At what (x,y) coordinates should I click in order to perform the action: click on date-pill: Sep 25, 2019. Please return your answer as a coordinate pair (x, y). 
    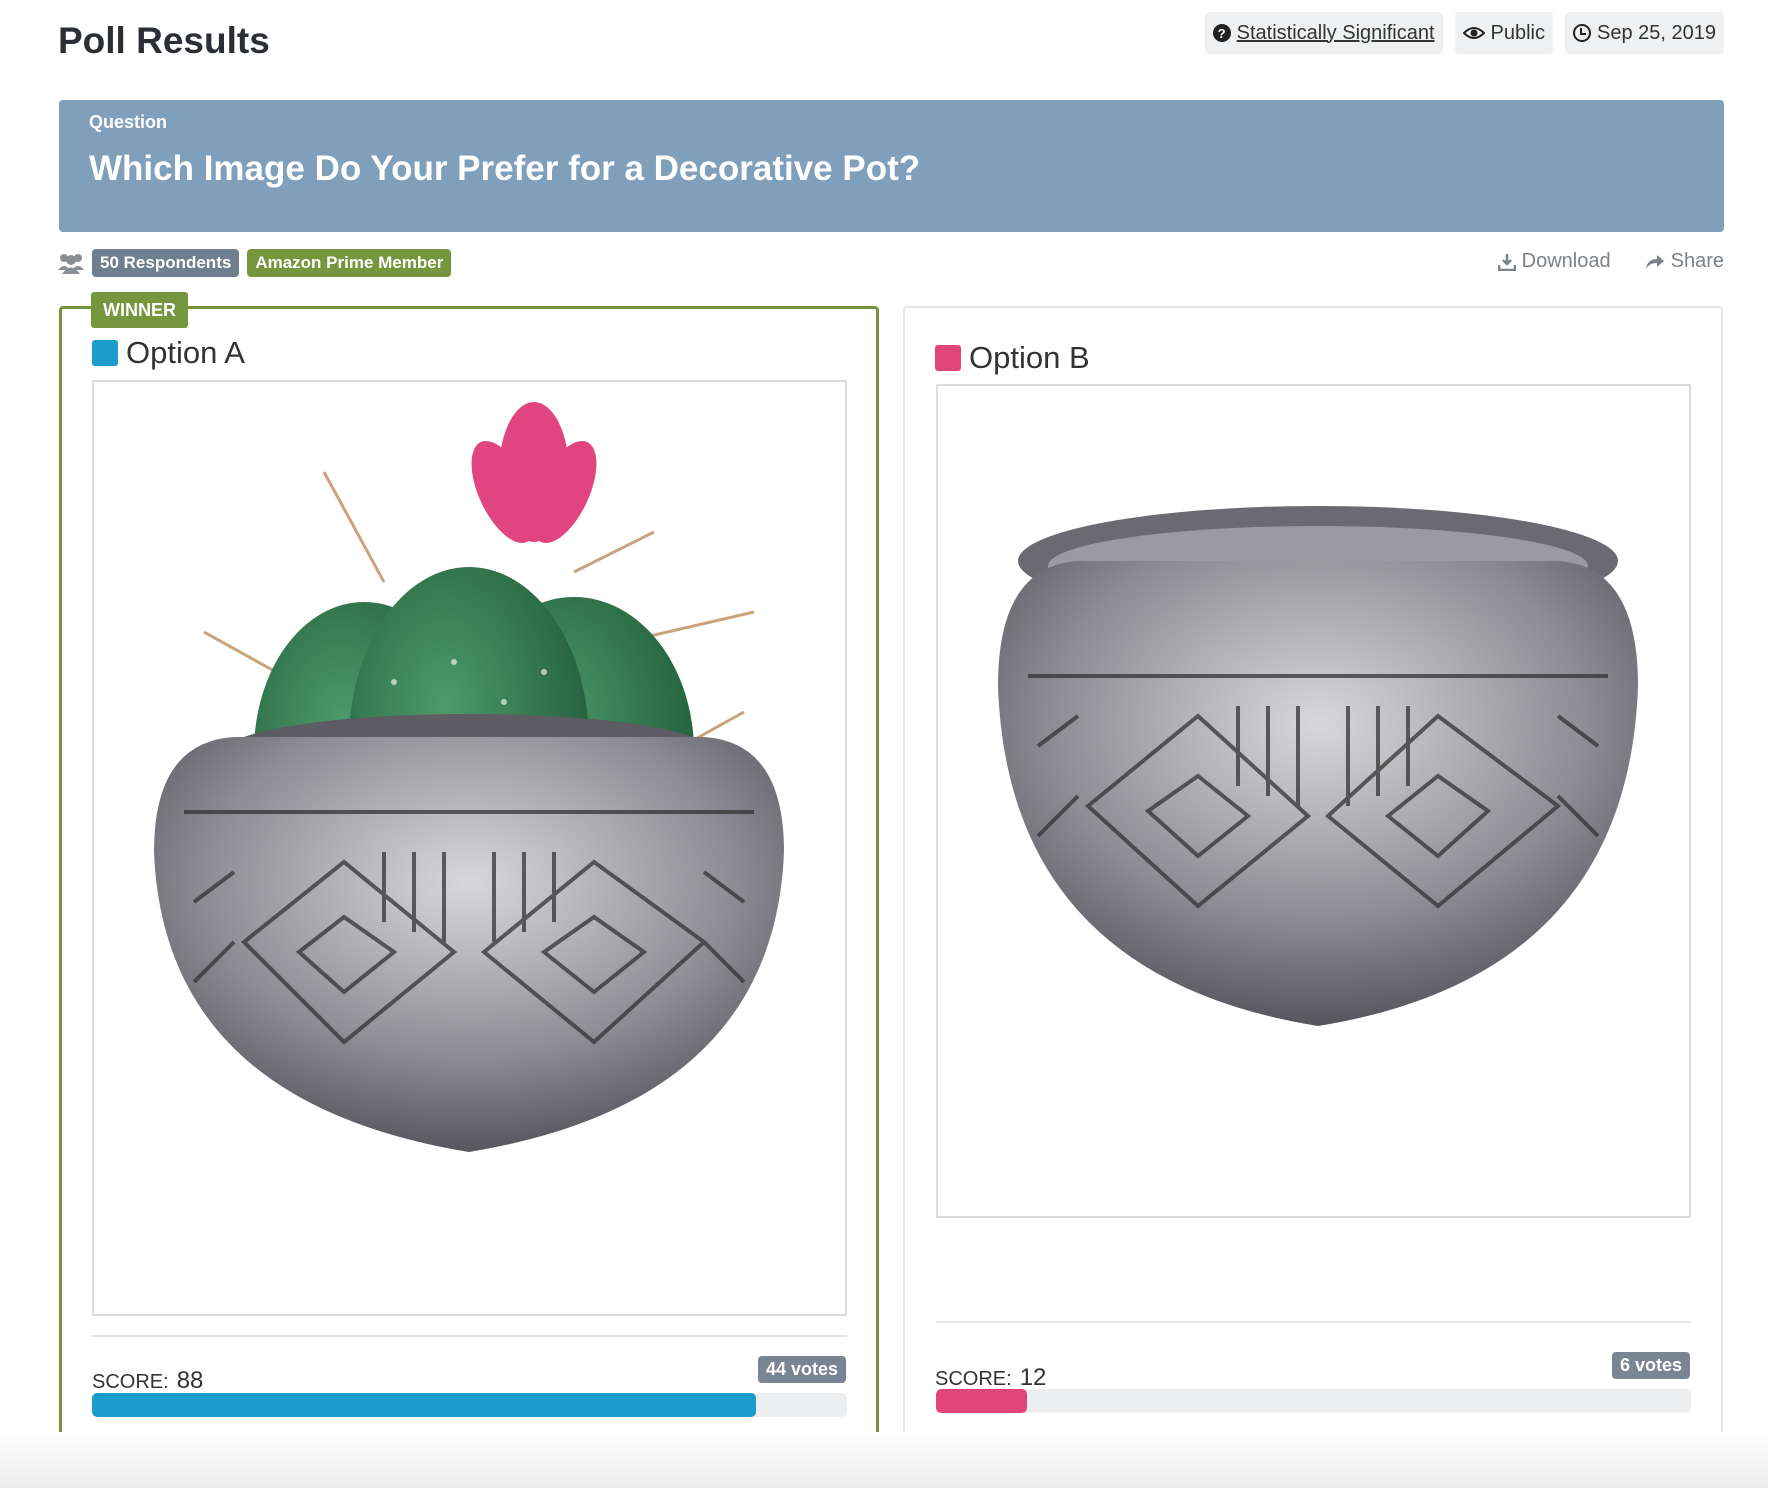
    Looking at the image, I should click on (1644, 33).